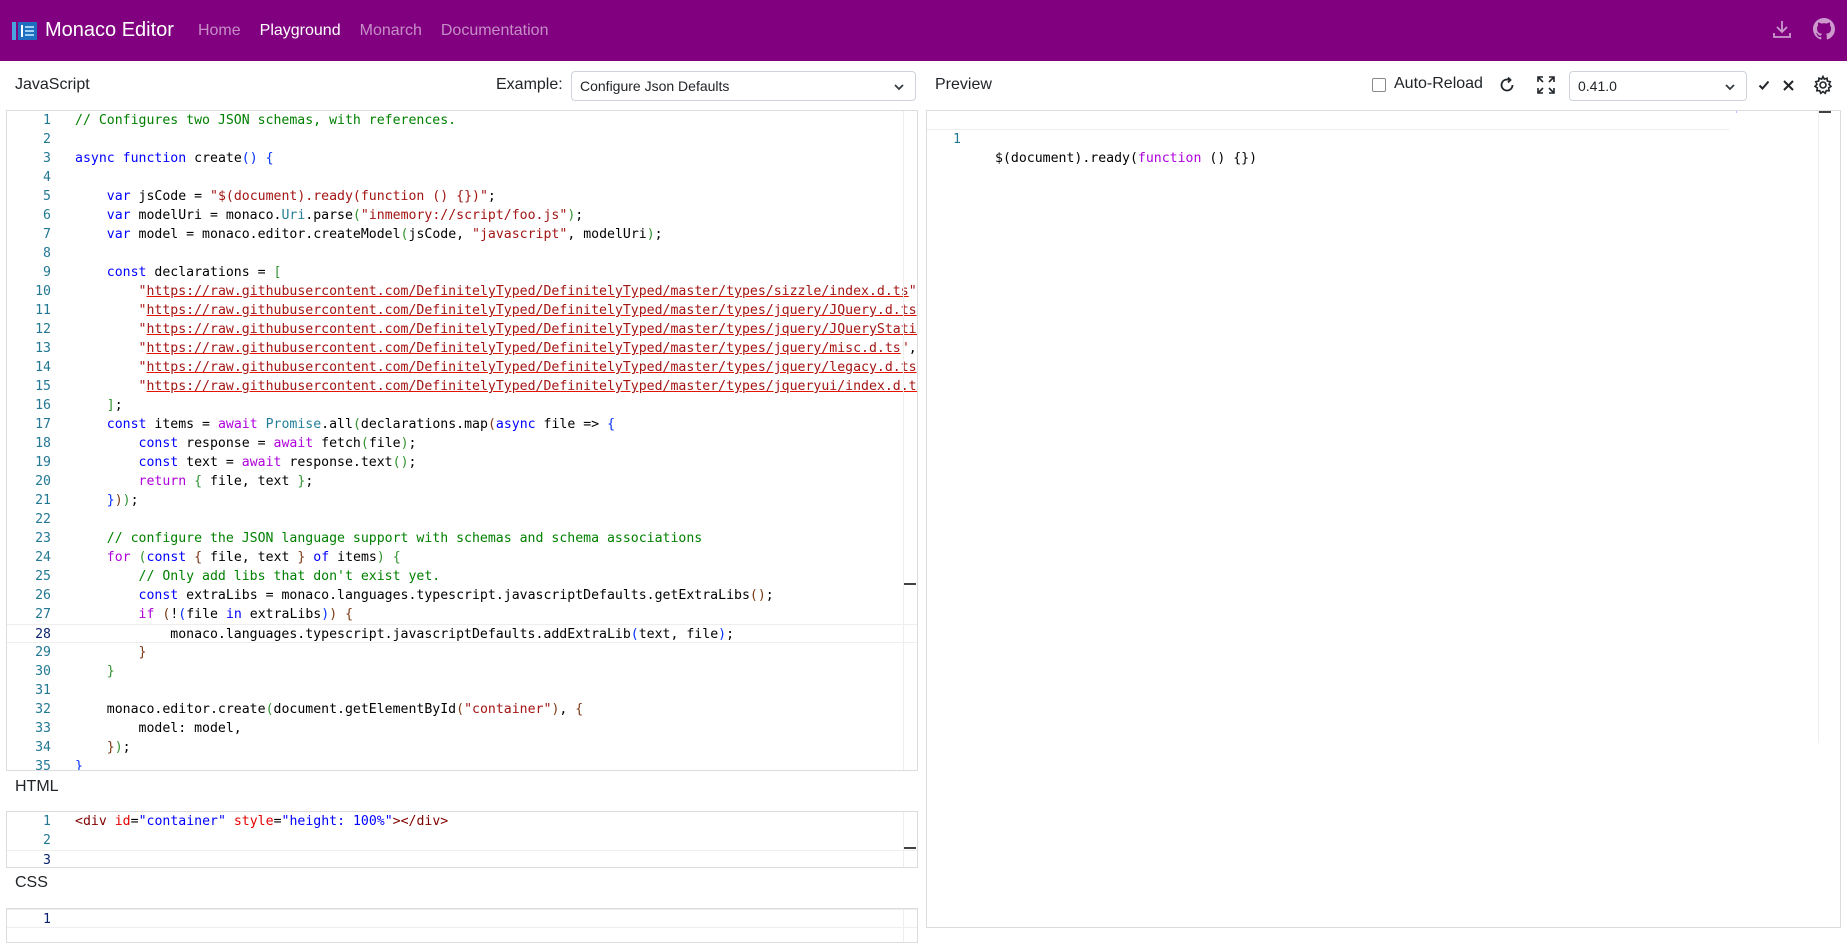 This screenshot has height=943, width=1847. Describe the element at coordinates (910, 839) in the screenshot. I see `html-editor-scrollbar` at that location.